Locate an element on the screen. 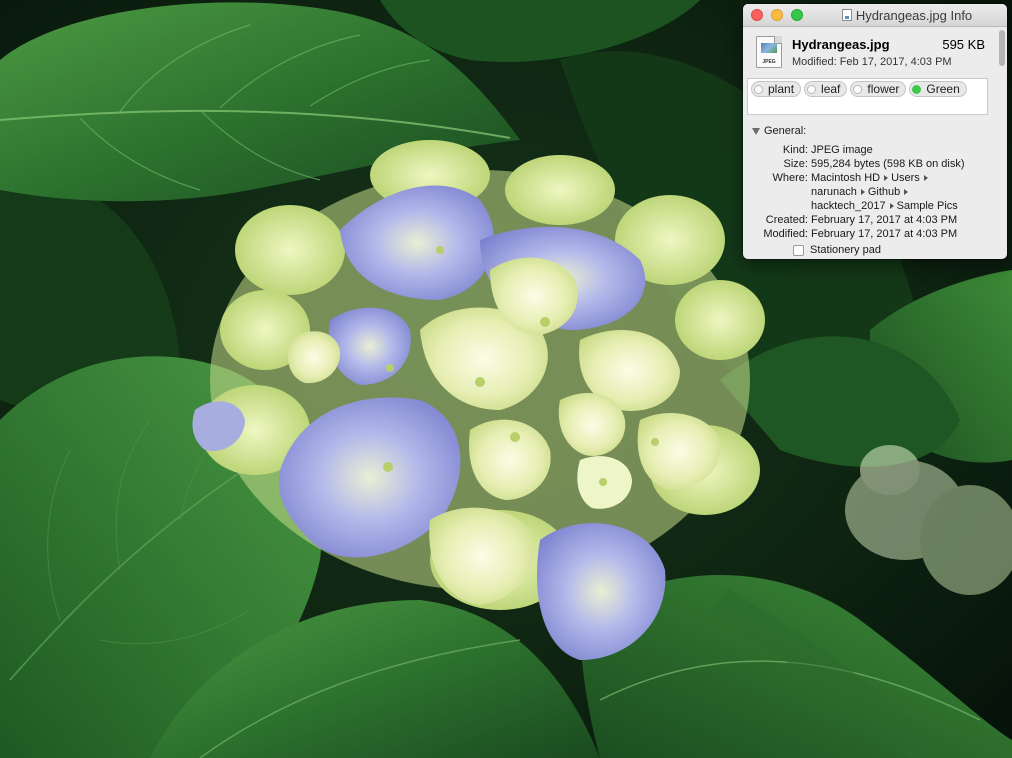  minimize-button is located at coordinates (777, 15).